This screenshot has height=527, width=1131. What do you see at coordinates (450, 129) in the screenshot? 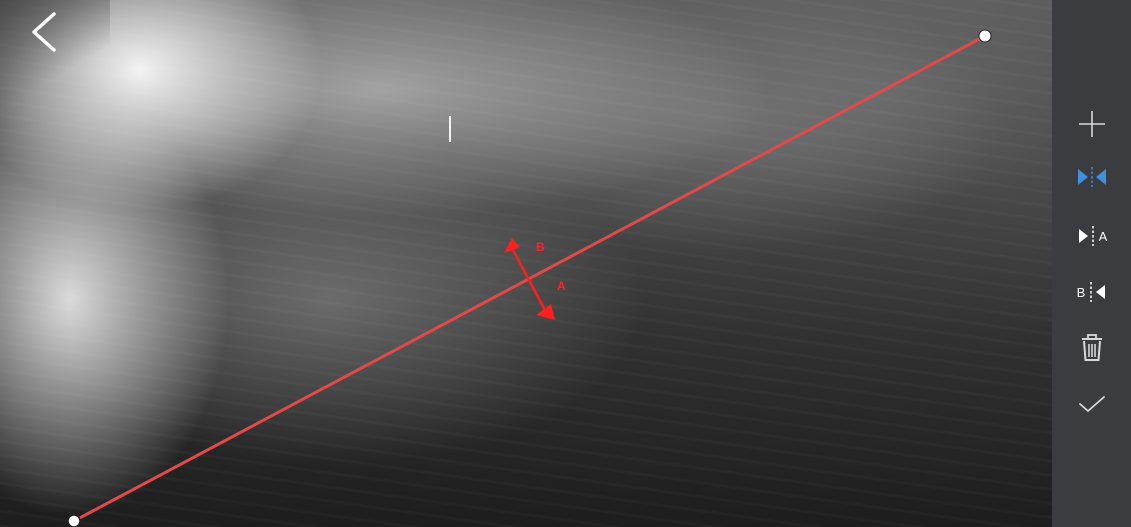
I see `text-cursor` at bounding box center [450, 129].